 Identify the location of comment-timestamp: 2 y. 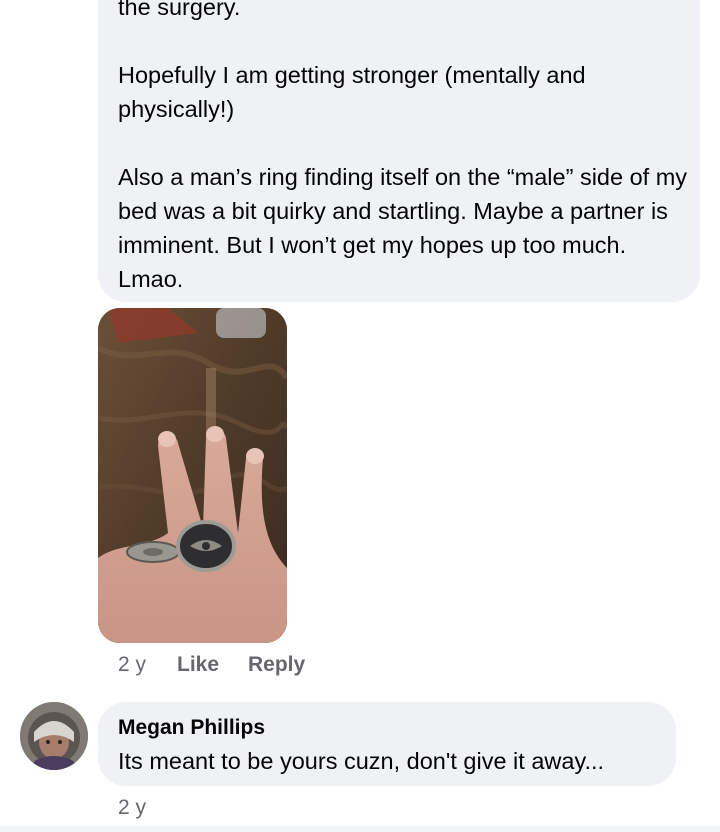
(132, 664).